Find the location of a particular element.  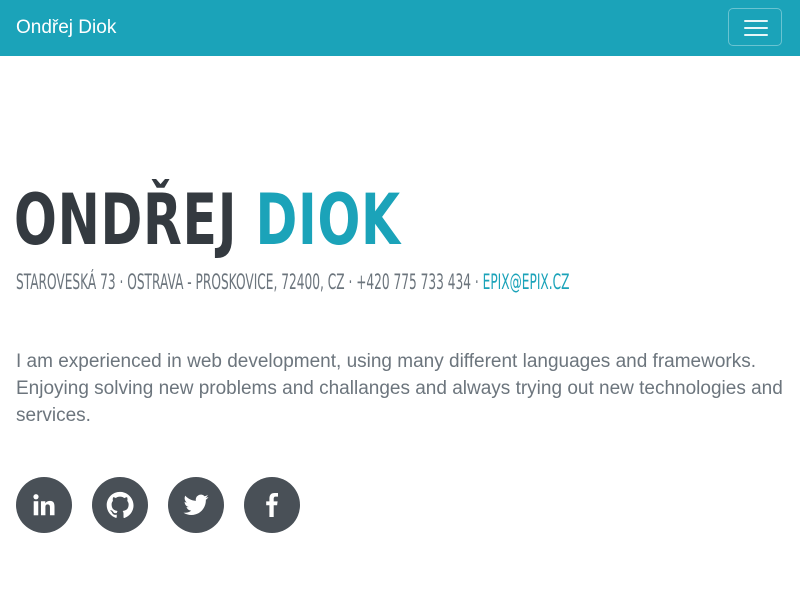

facebook-icon is located at coordinates (272, 505).